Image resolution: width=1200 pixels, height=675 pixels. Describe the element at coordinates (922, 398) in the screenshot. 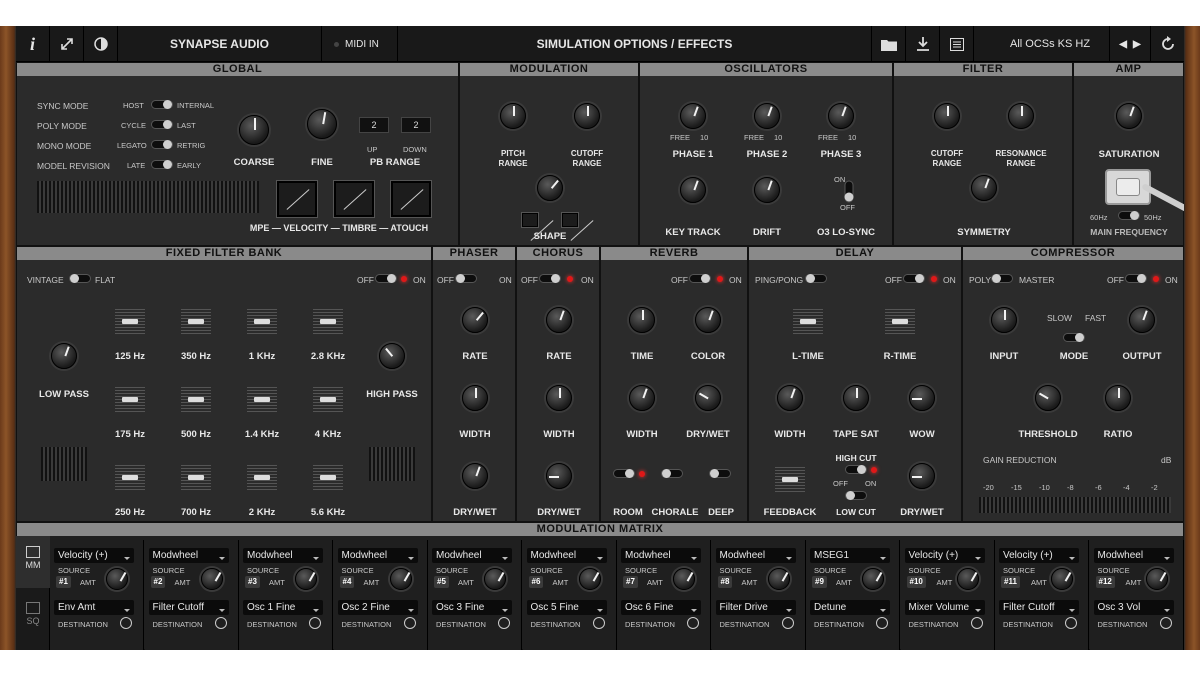

I see `wow-knob` at that location.